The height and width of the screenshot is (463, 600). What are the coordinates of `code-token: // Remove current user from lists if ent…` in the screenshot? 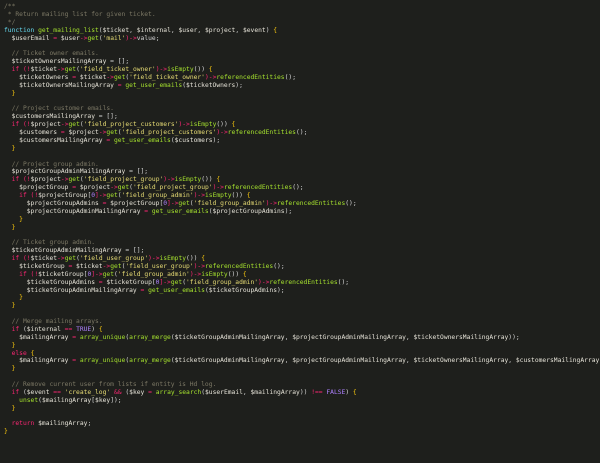 It's located at (110, 384).